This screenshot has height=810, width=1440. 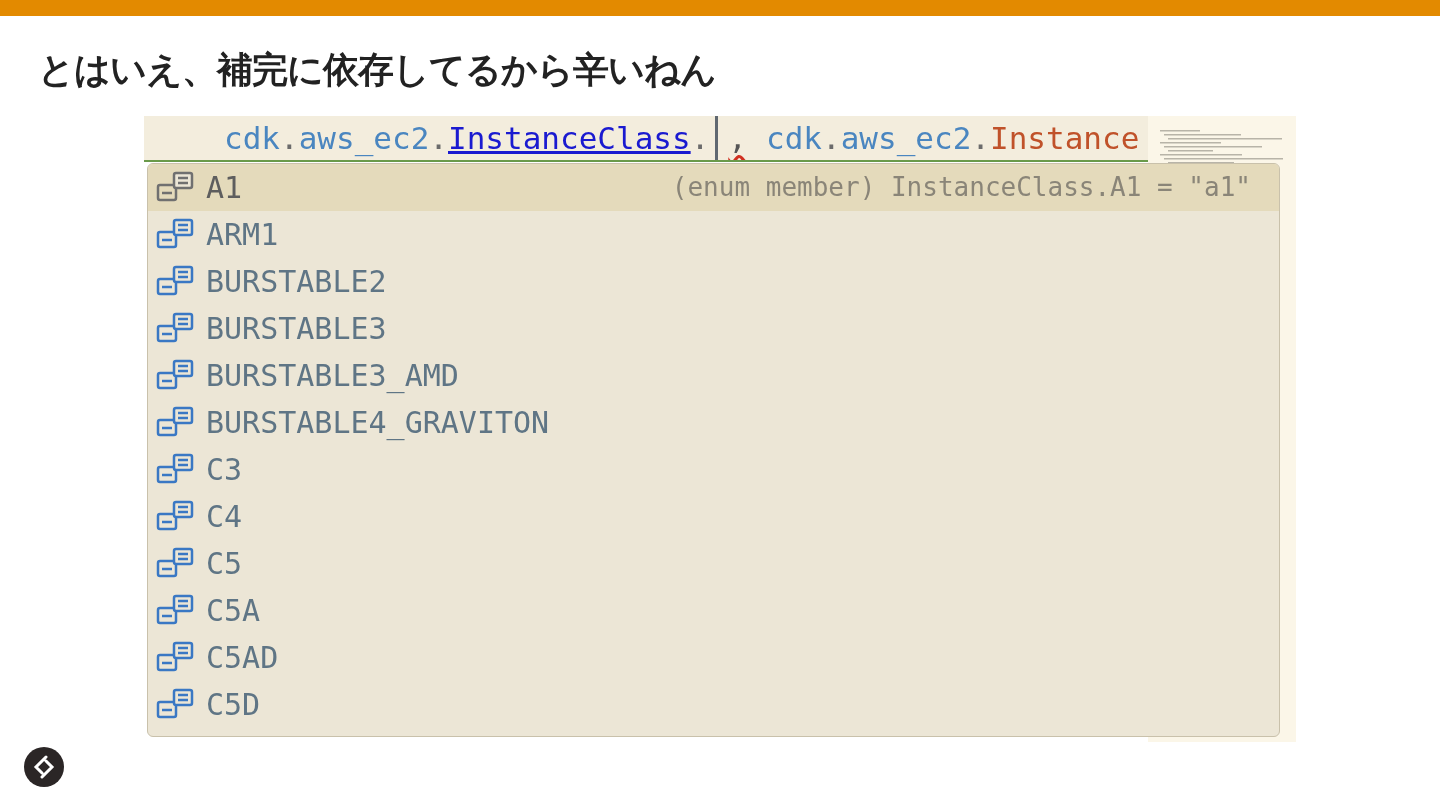 I want to click on completion-item: BURSTABLE3, so click(x=713, y=328).